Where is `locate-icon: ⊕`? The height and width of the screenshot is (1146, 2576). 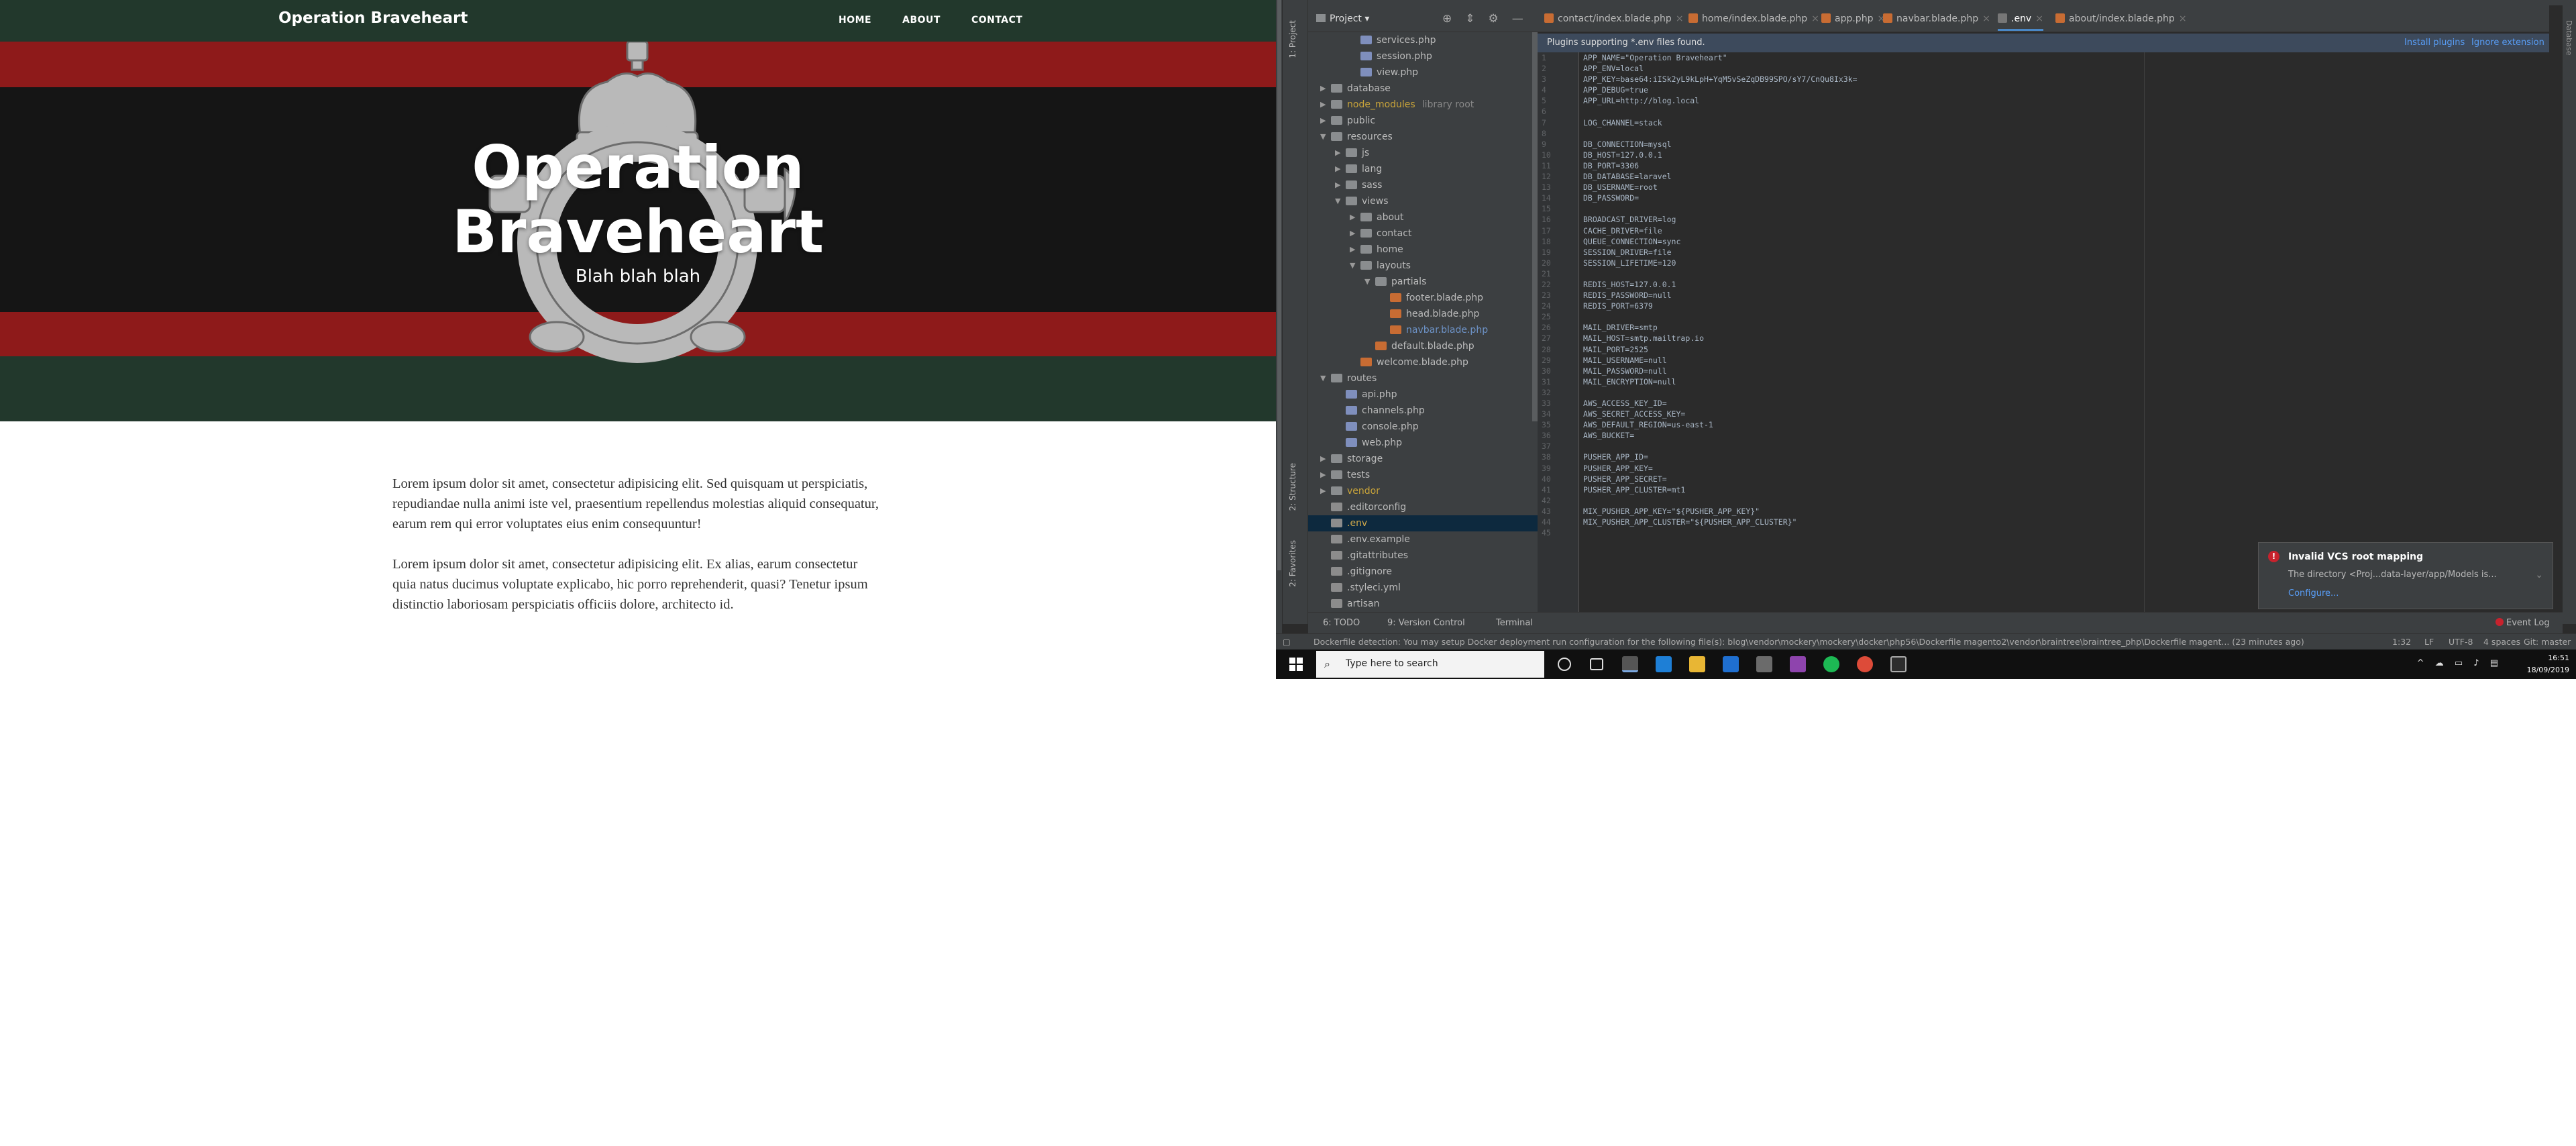
locate-icon: ⊕ is located at coordinates (1447, 18).